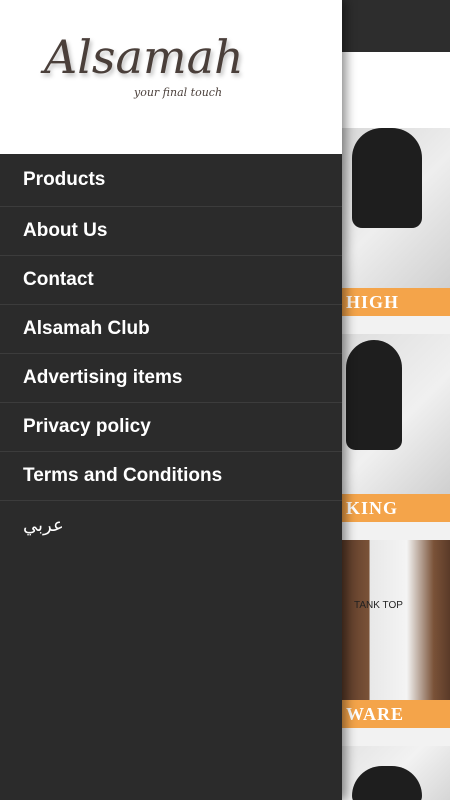  What do you see at coordinates (103, 377) in the screenshot?
I see `menu-item-label: Advertising items` at bounding box center [103, 377].